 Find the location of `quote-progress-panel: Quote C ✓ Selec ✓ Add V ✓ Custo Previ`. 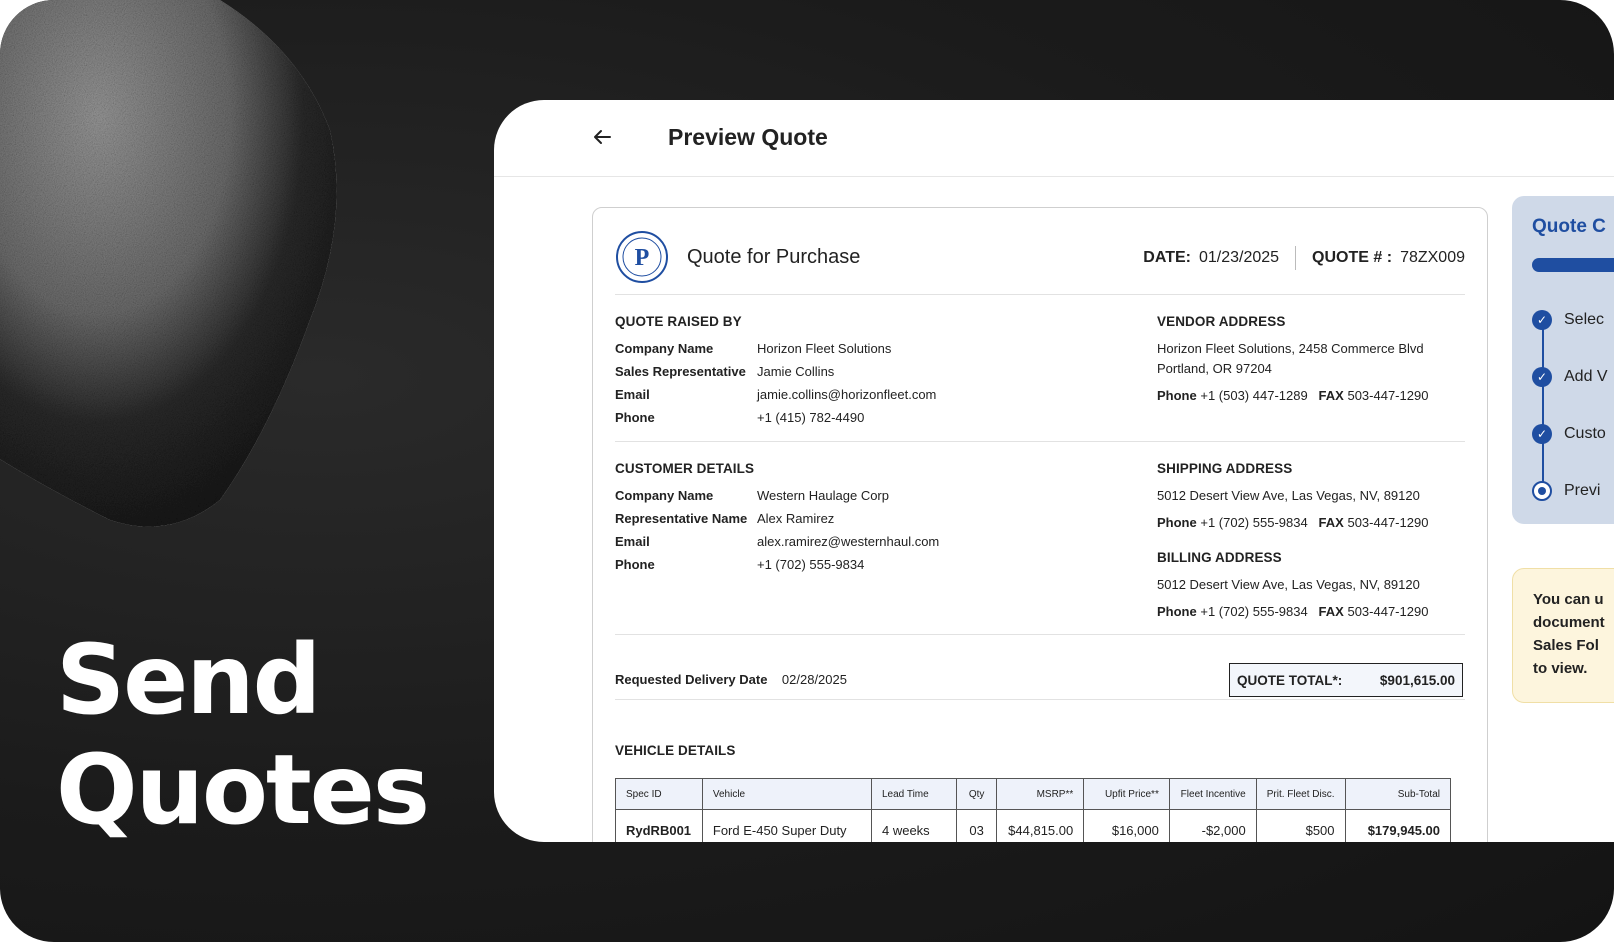

quote-progress-panel: Quote C ✓ Selec ✓ Add V ✓ Custo Previ is located at coordinates (1563, 360).